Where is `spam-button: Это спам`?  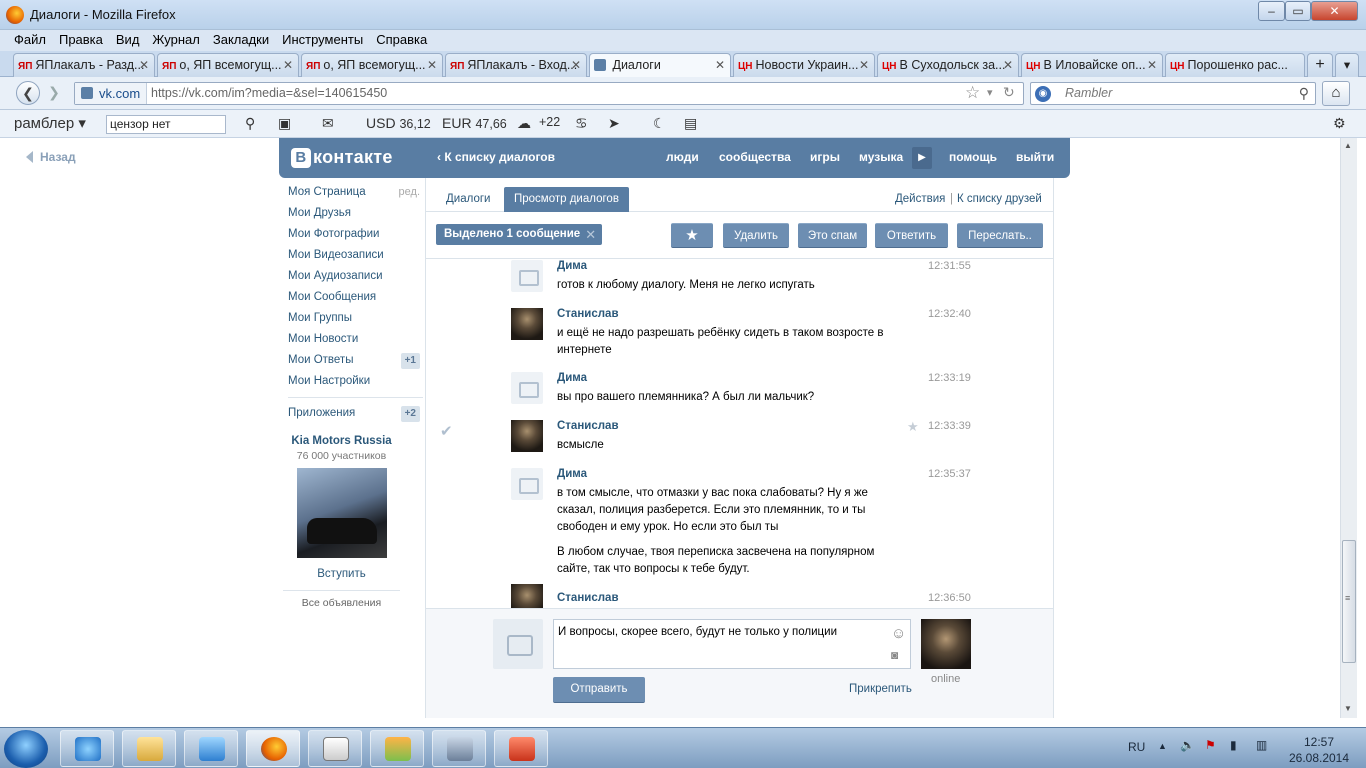 spam-button: Это спам is located at coordinates (832, 235).